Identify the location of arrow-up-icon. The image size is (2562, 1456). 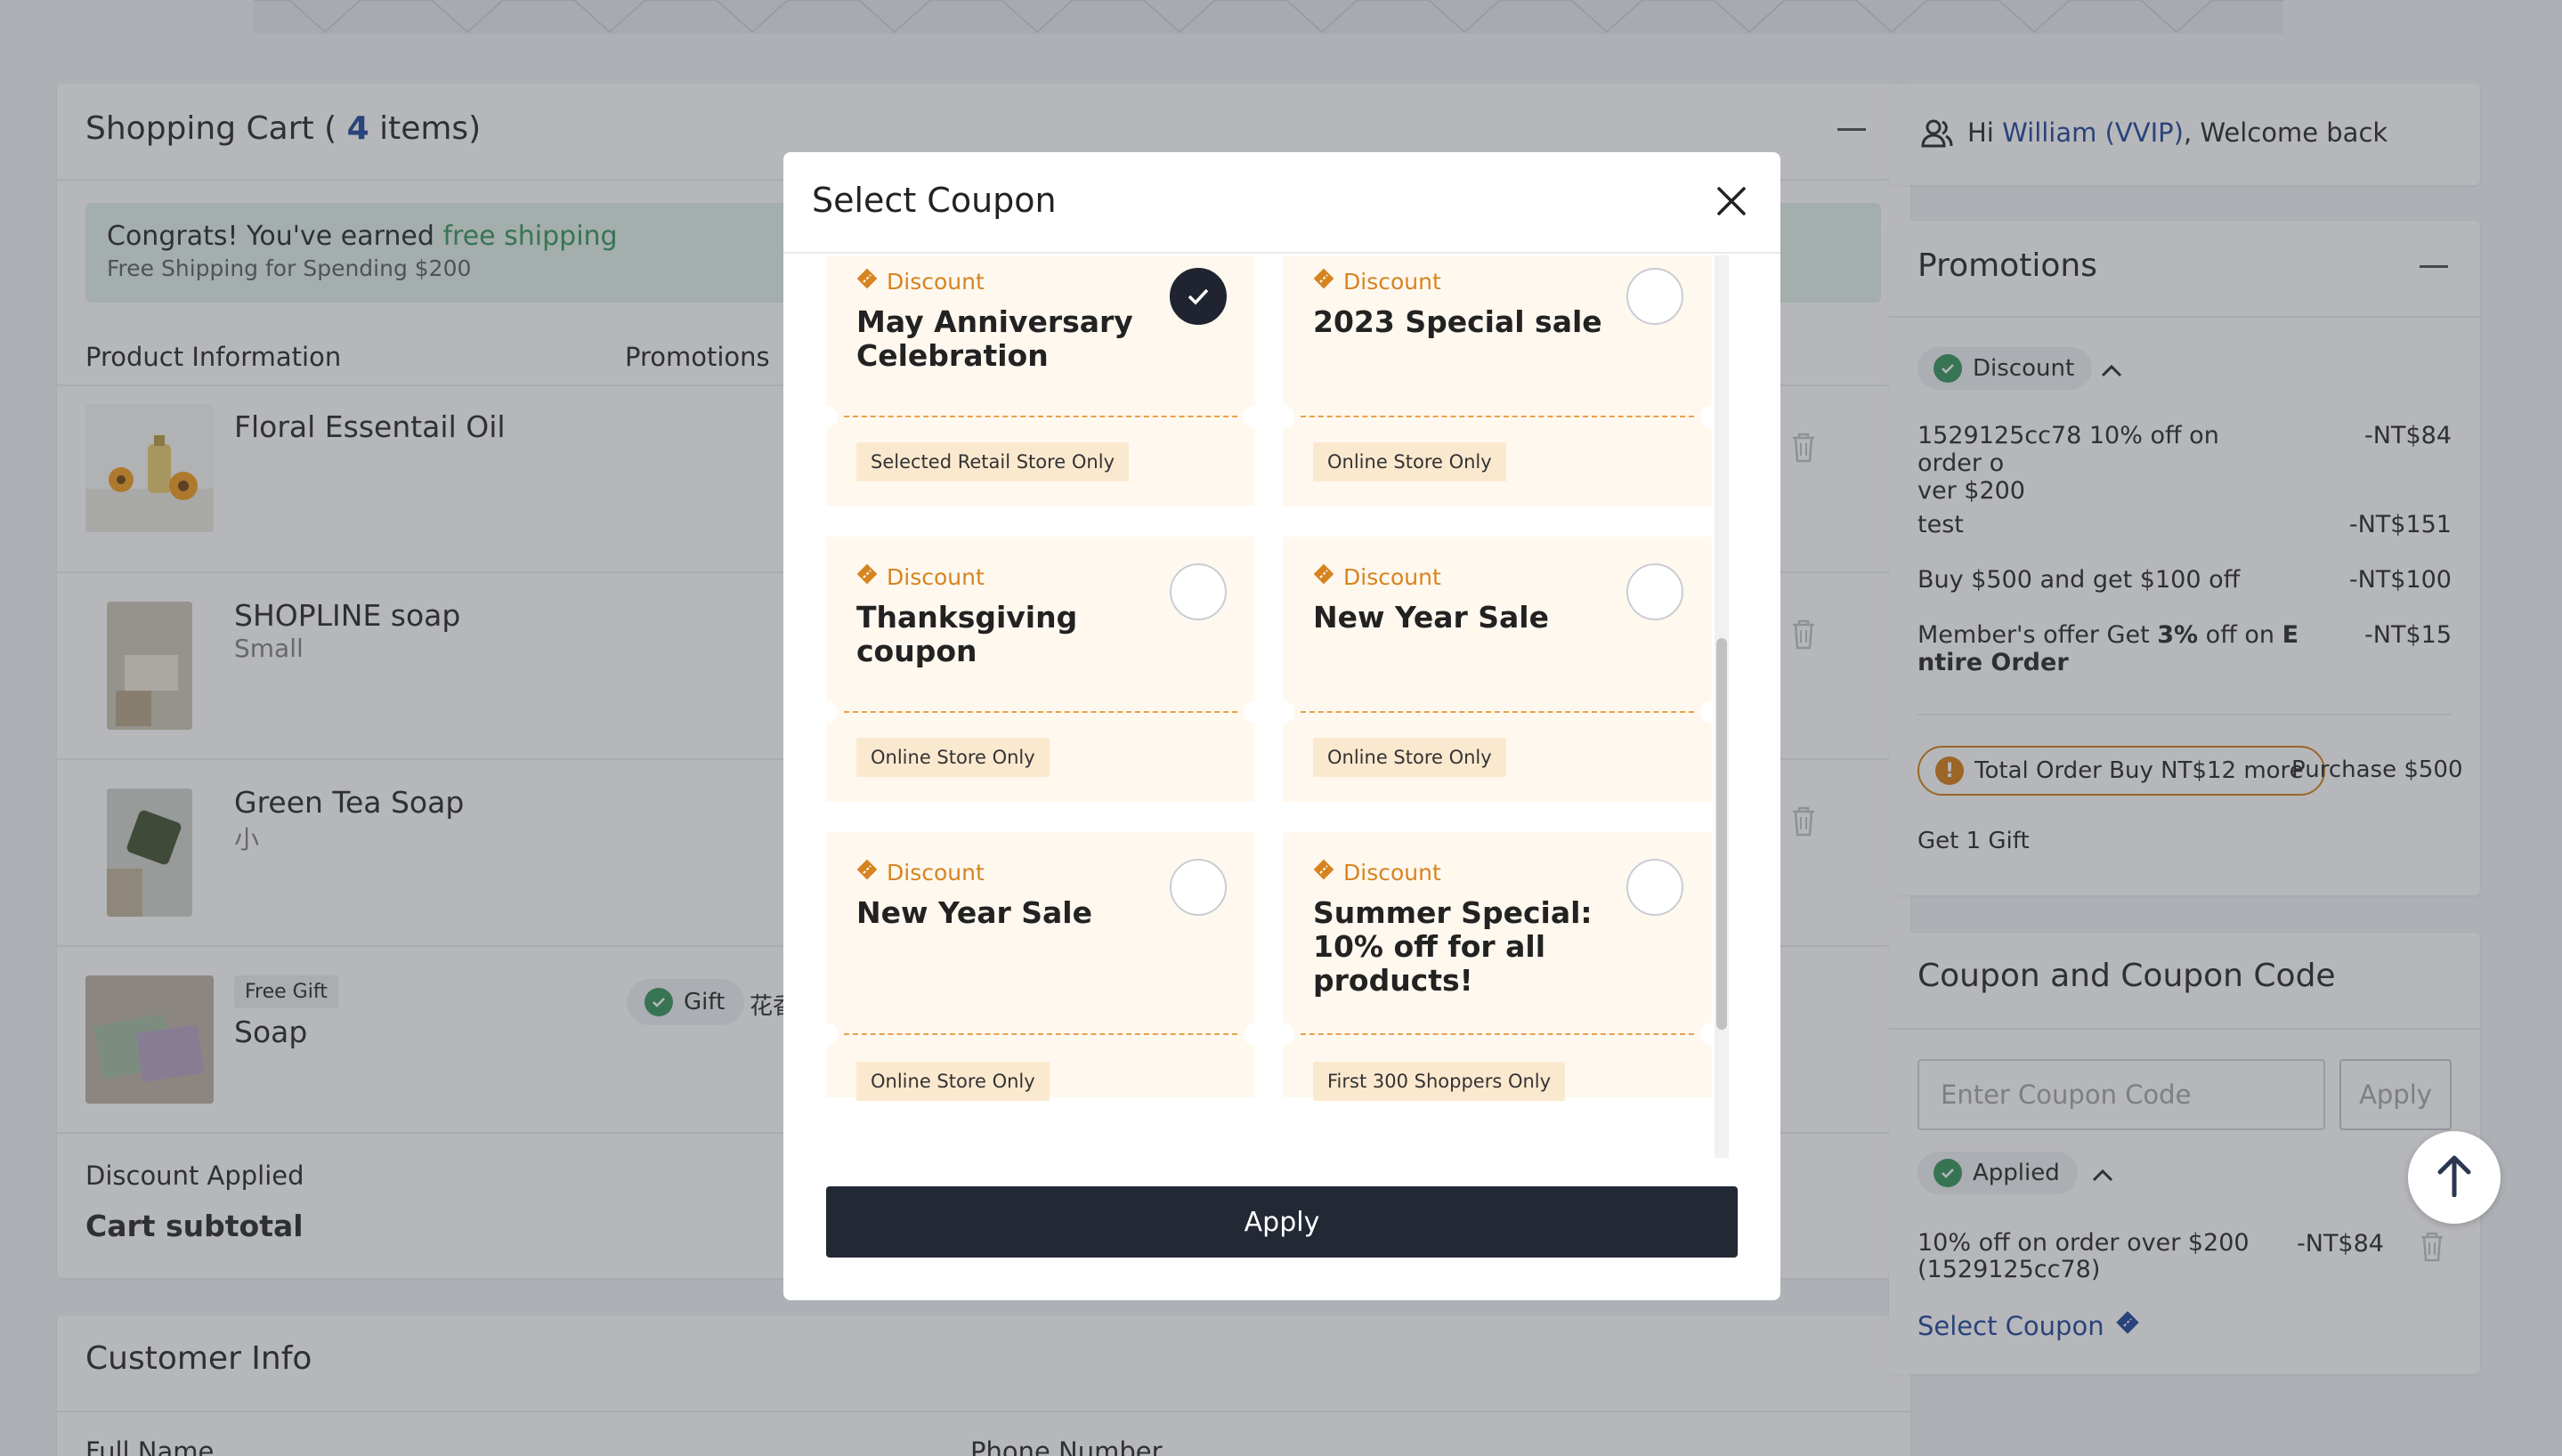
(2454, 1177).